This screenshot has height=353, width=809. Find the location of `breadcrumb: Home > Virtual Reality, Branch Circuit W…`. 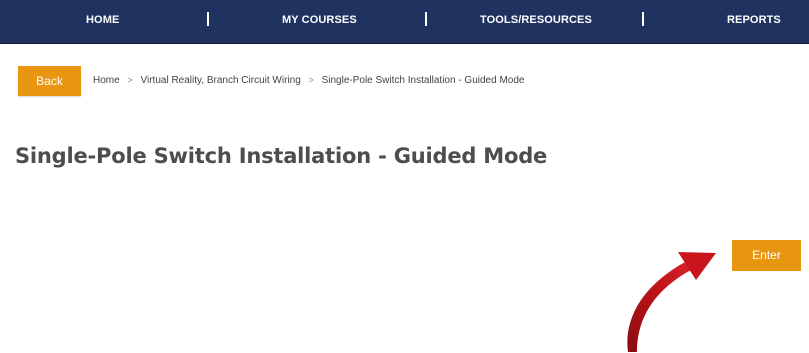

breadcrumb: Home > Virtual Reality, Branch Circuit W… is located at coordinates (308, 80).